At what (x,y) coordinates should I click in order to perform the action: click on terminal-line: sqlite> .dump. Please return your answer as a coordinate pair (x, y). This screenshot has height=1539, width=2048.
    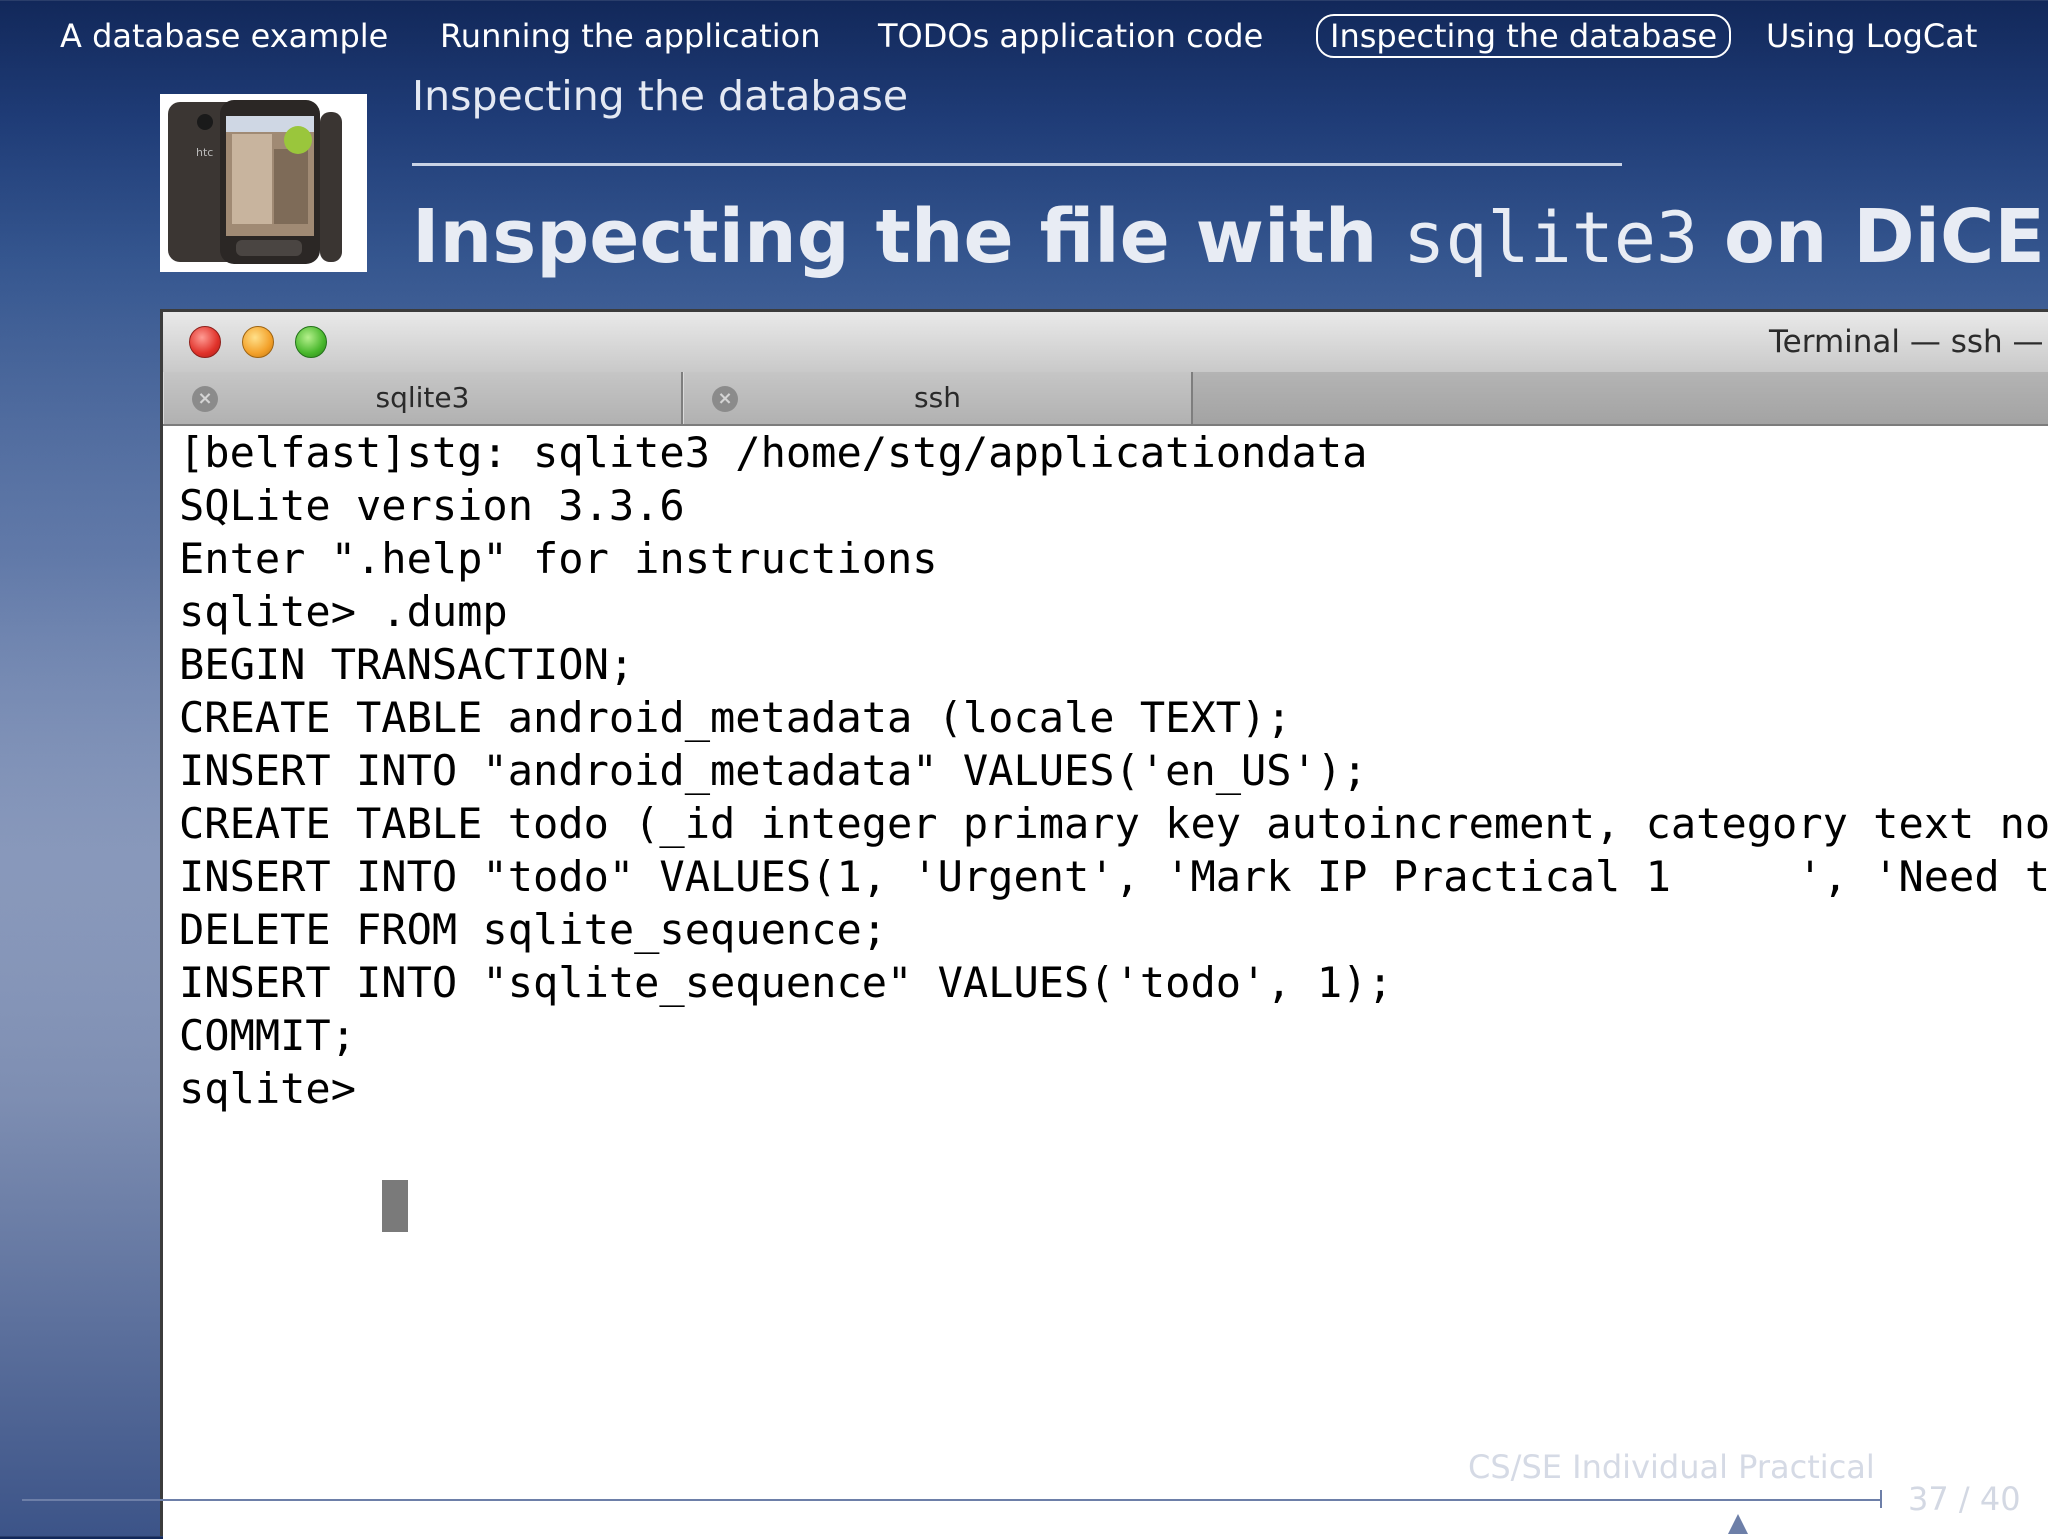
    Looking at the image, I should click on (343, 611).